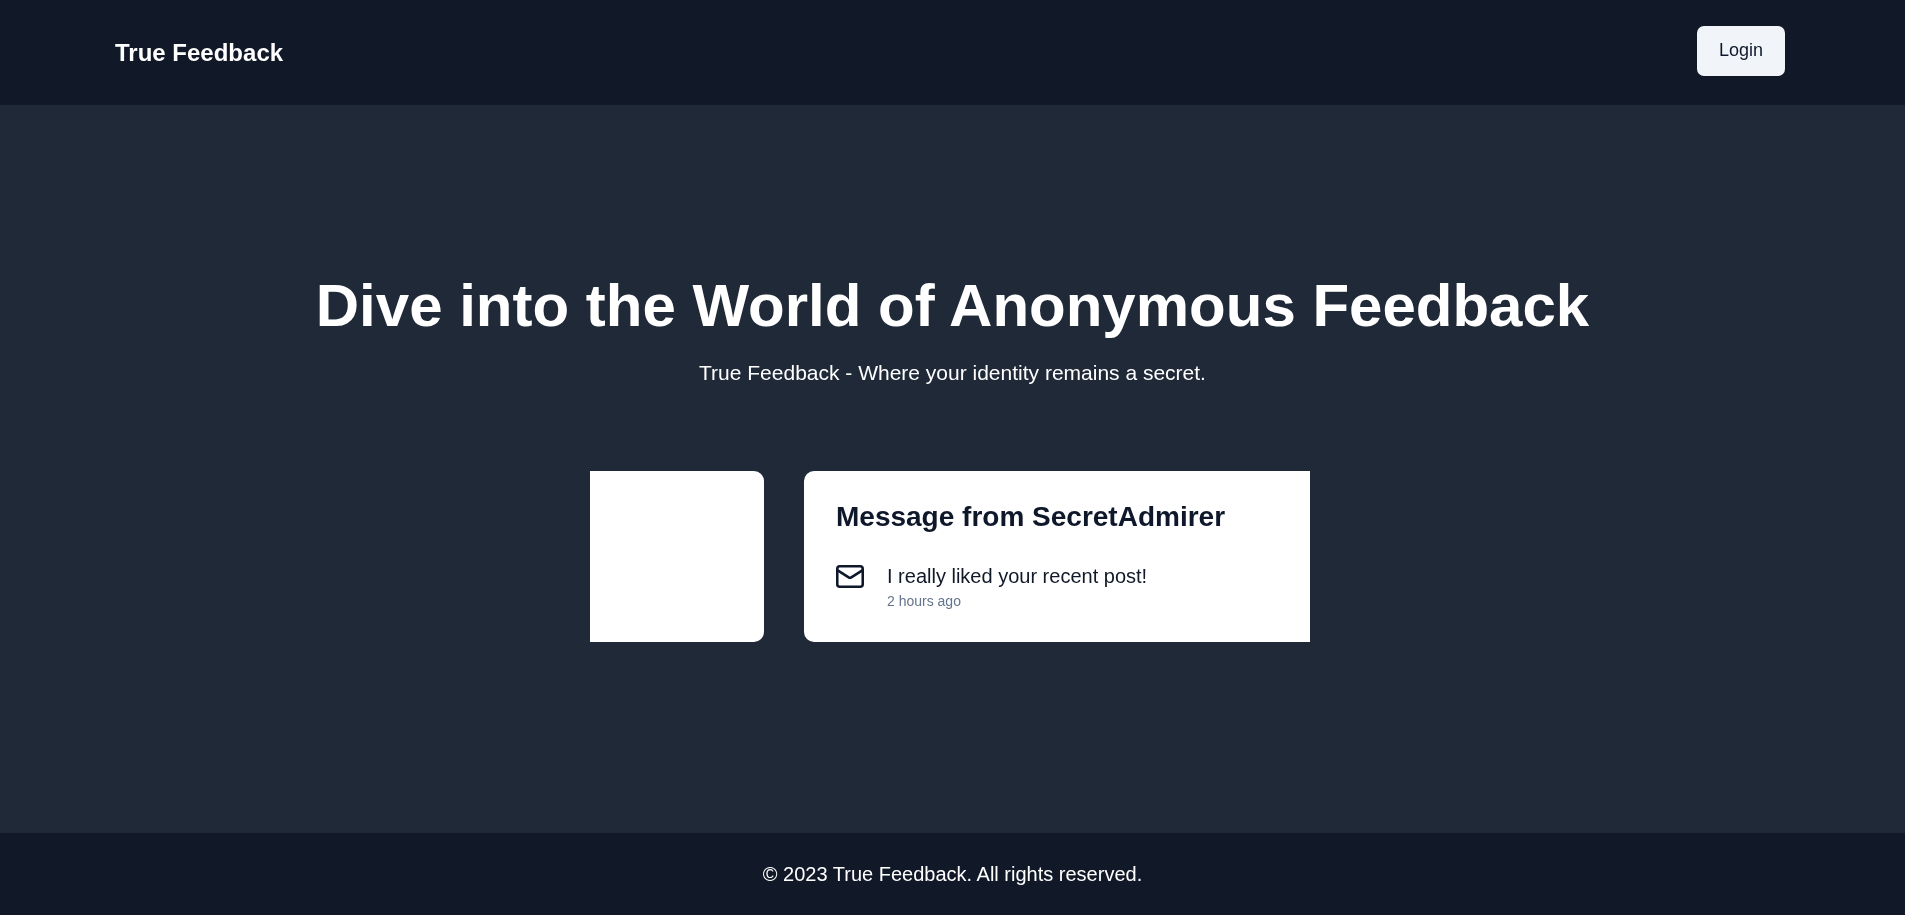 This screenshot has width=1905, height=915. What do you see at coordinates (924, 601) in the screenshot?
I see `message-time: 2 hours ago` at bounding box center [924, 601].